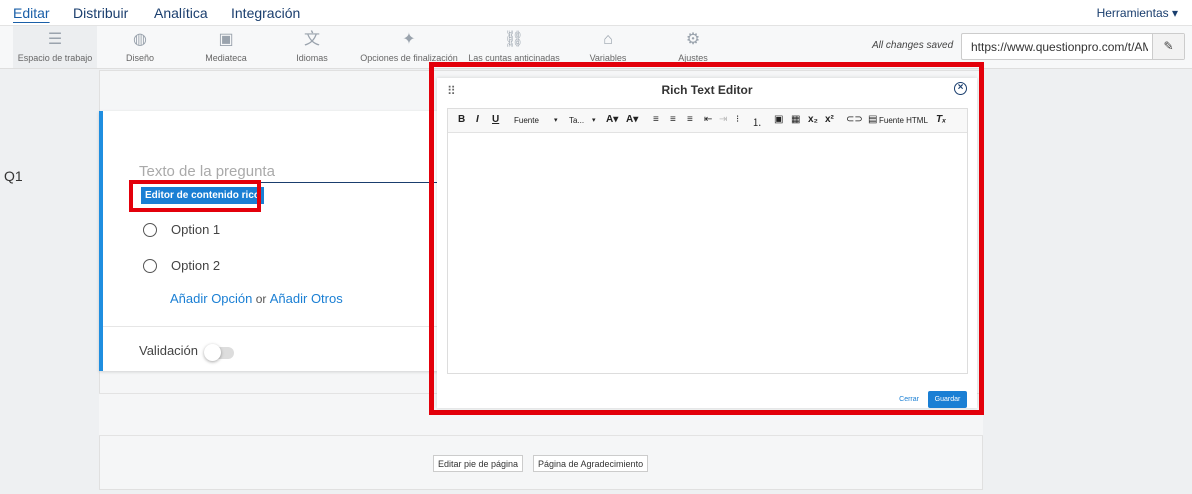 Image resolution: width=1192 pixels, height=494 pixels. What do you see at coordinates (139, 58) in the screenshot?
I see `tool-label: Diseño` at bounding box center [139, 58].